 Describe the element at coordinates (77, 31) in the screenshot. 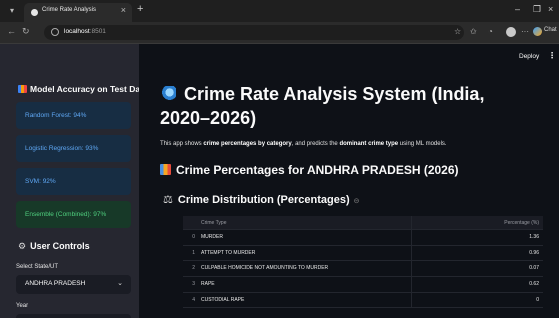

I see `url-host: localhost` at that location.